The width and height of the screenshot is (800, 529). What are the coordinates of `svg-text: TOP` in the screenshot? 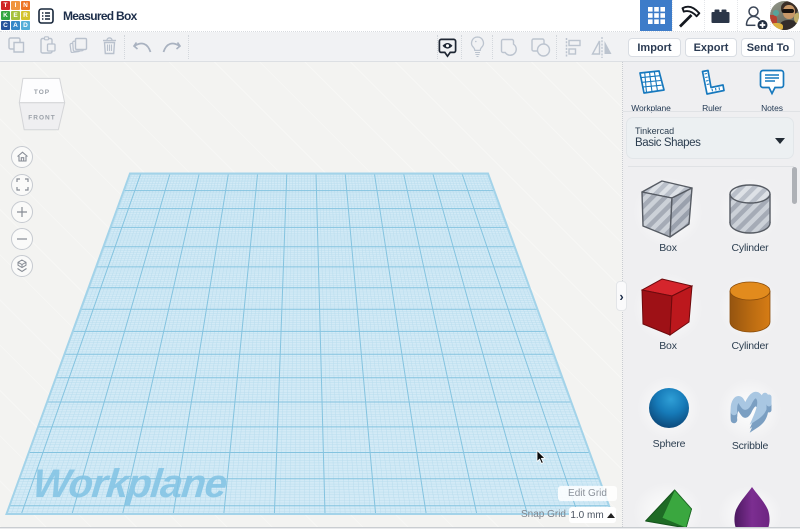 It's located at (42, 92).